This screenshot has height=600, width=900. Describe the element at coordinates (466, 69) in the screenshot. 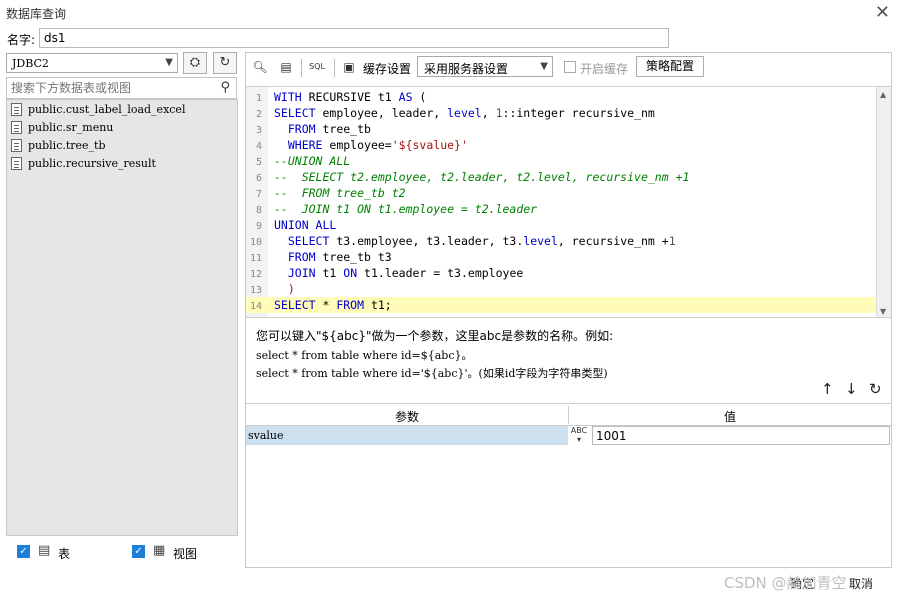

I see `cache-select-value: 采用服务器设置` at that location.